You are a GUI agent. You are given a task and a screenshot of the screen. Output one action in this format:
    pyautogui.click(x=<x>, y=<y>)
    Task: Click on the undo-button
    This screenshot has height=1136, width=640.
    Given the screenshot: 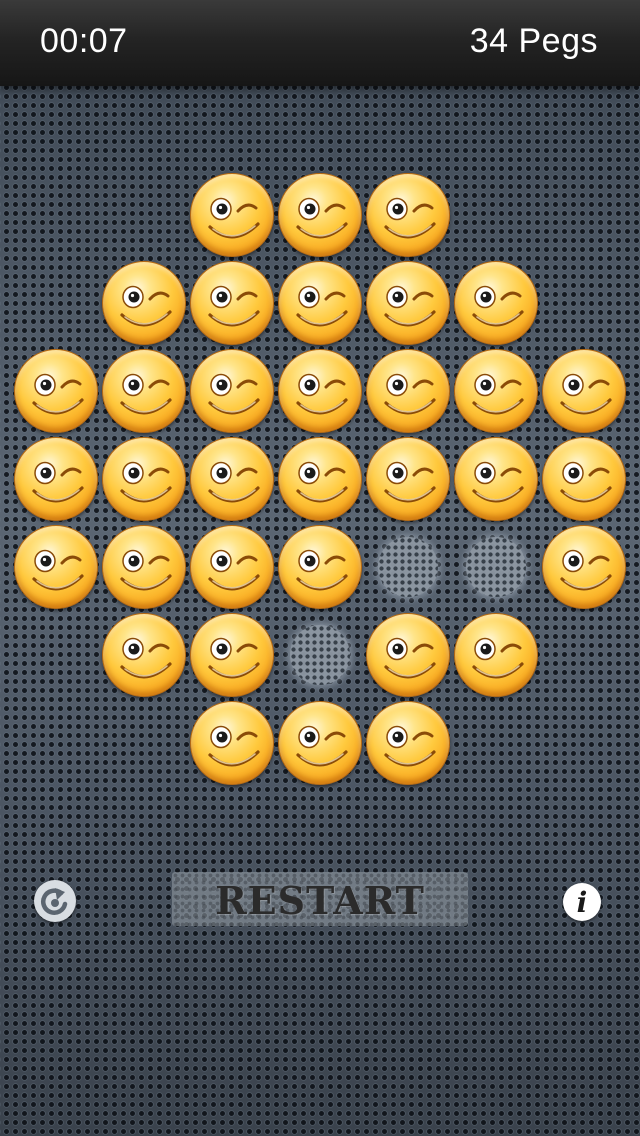 What is the action you would take?
    pyautogui.click(x=55, y=901)
    